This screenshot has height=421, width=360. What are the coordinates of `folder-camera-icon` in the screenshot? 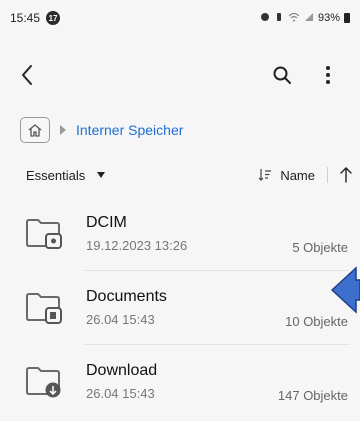 It's located at (44, 234).